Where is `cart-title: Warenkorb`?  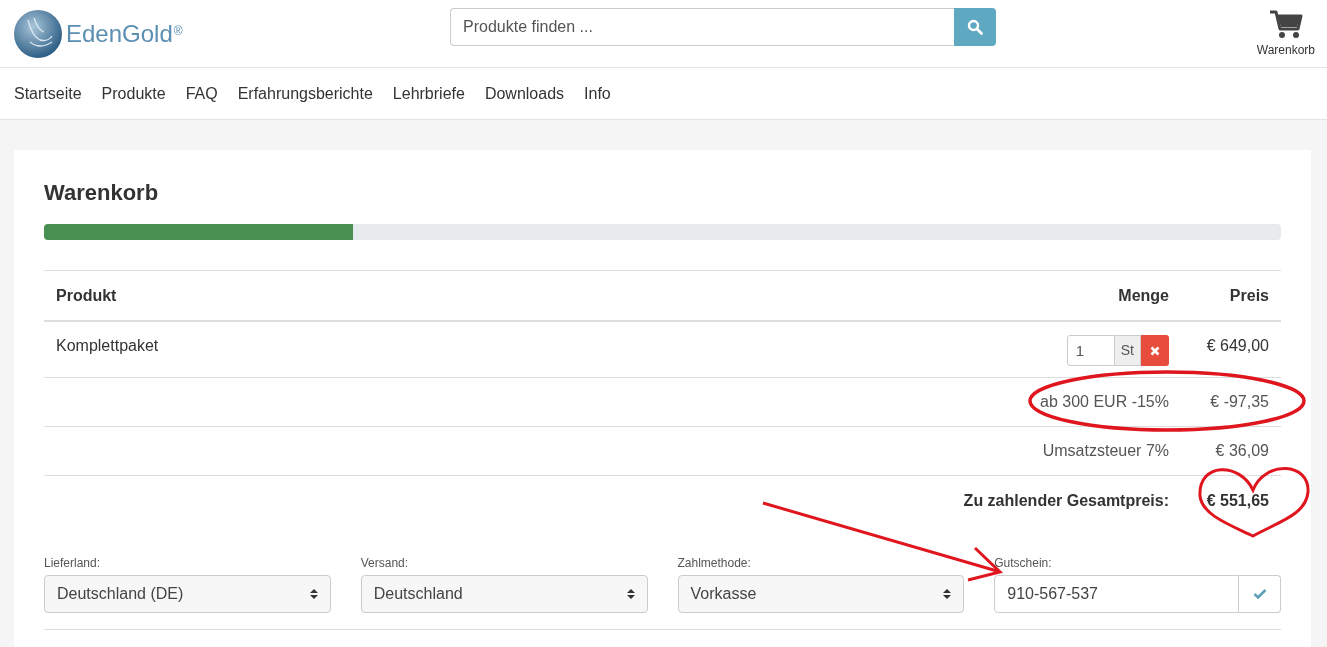
cart-title: Warenkorb is located at coordinates (102, 193).